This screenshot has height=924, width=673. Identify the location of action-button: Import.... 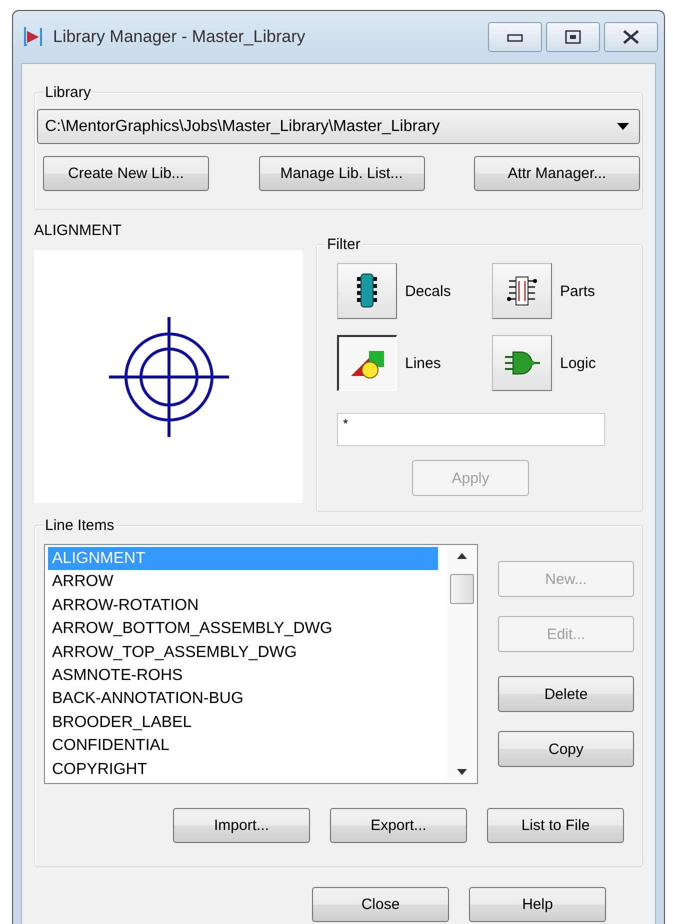
(241, 825).